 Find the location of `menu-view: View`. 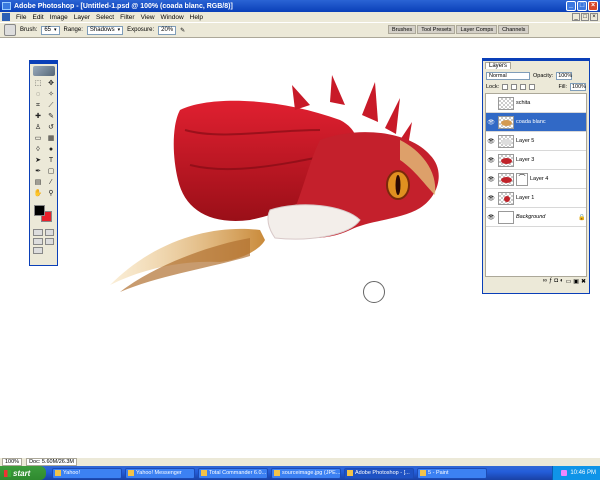

menu-view: View is located at coordinates (148, 17).